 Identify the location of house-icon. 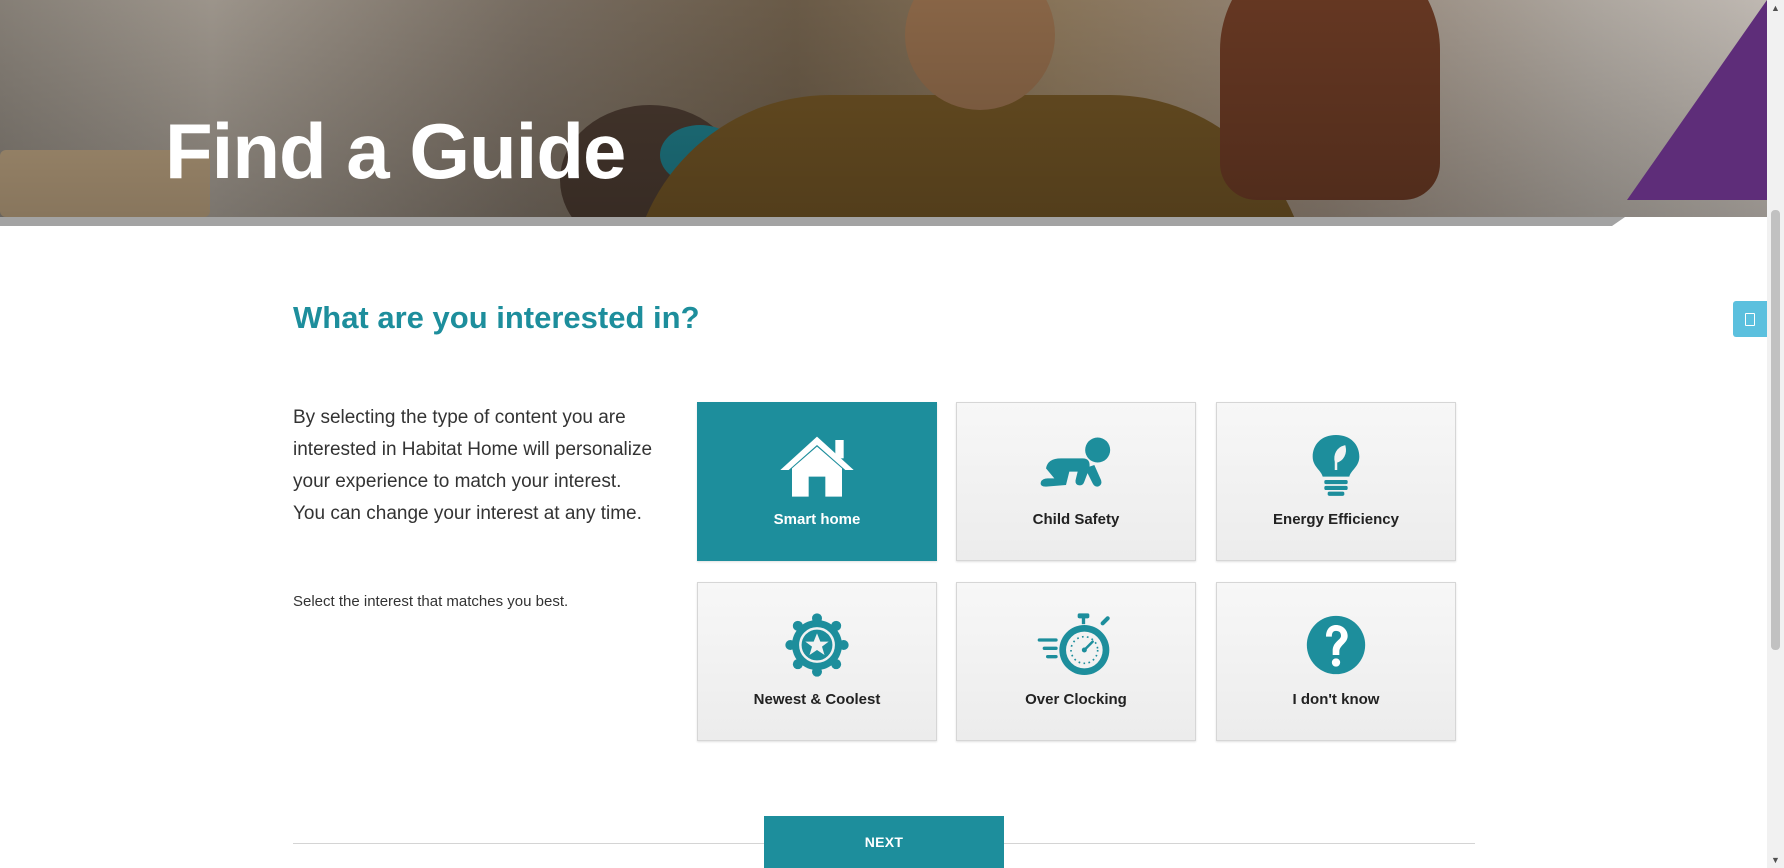
(817, 465).